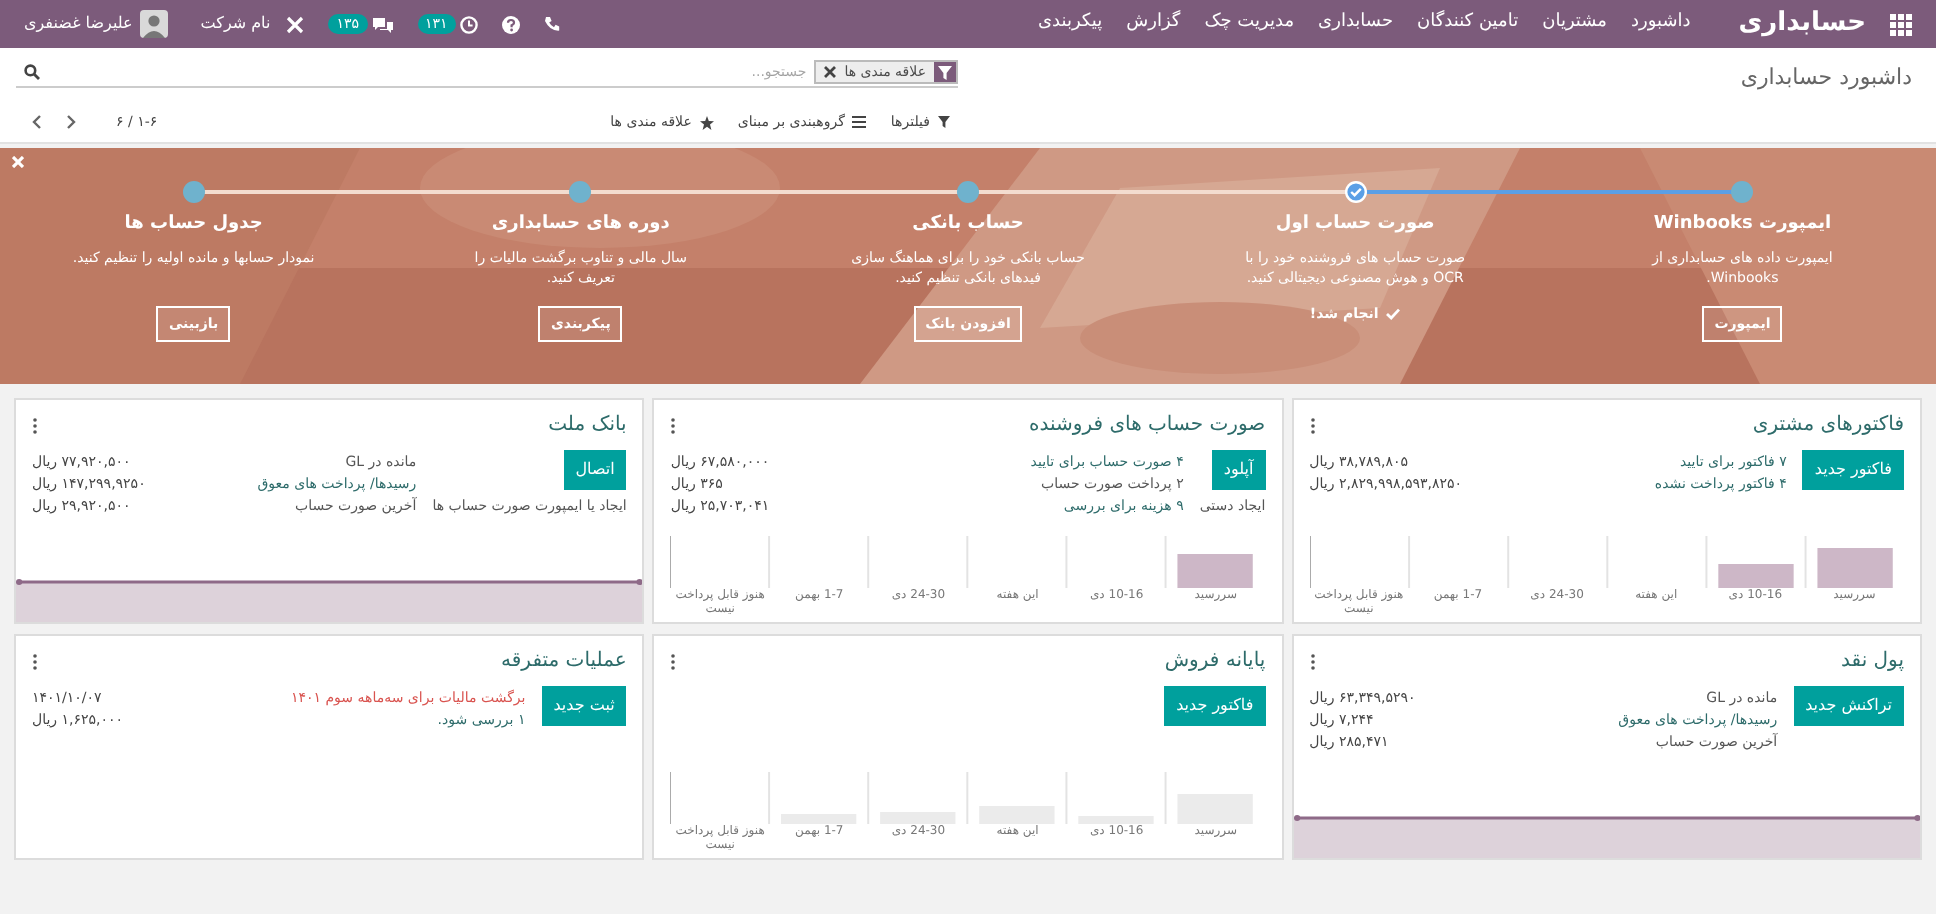  I want to click on menu-item: گزارش, so click(1153, 24).